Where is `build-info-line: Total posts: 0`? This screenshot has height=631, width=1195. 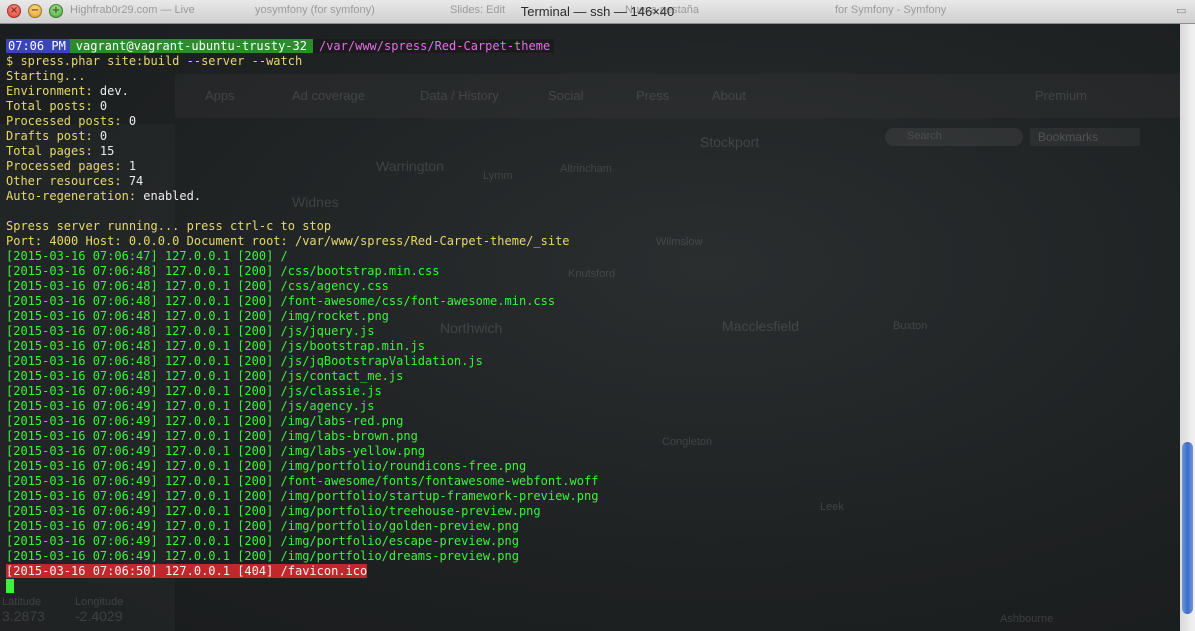 build-info-line: Total posts: 0 is located at coordinates (591, 106).